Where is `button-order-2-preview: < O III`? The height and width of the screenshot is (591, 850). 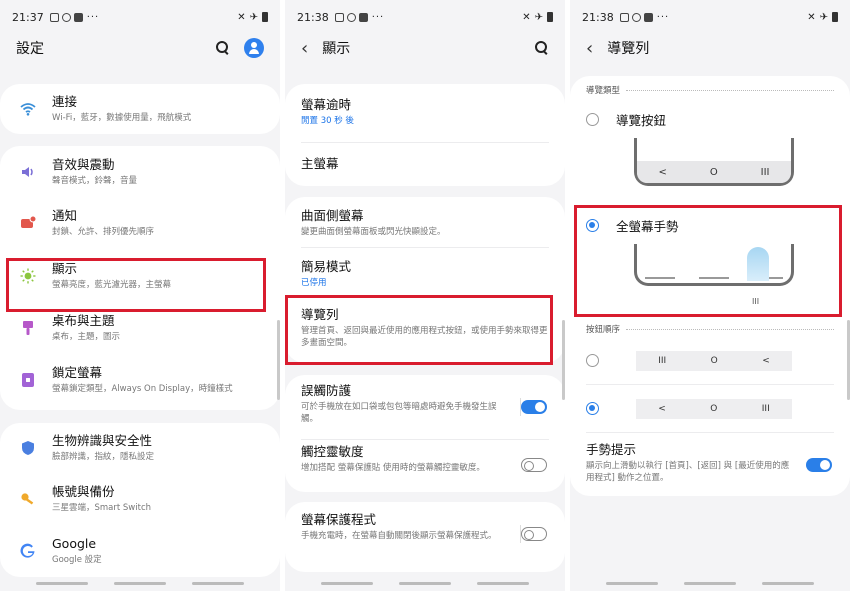
button-order-2-preview: < O III is located at coordinates (714, 409).